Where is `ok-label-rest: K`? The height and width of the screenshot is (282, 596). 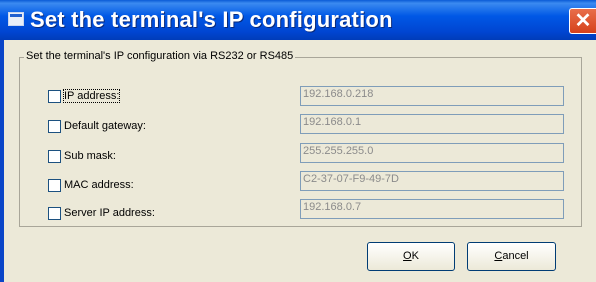
ok-label-rest: K is located at coordinates (415, 256).